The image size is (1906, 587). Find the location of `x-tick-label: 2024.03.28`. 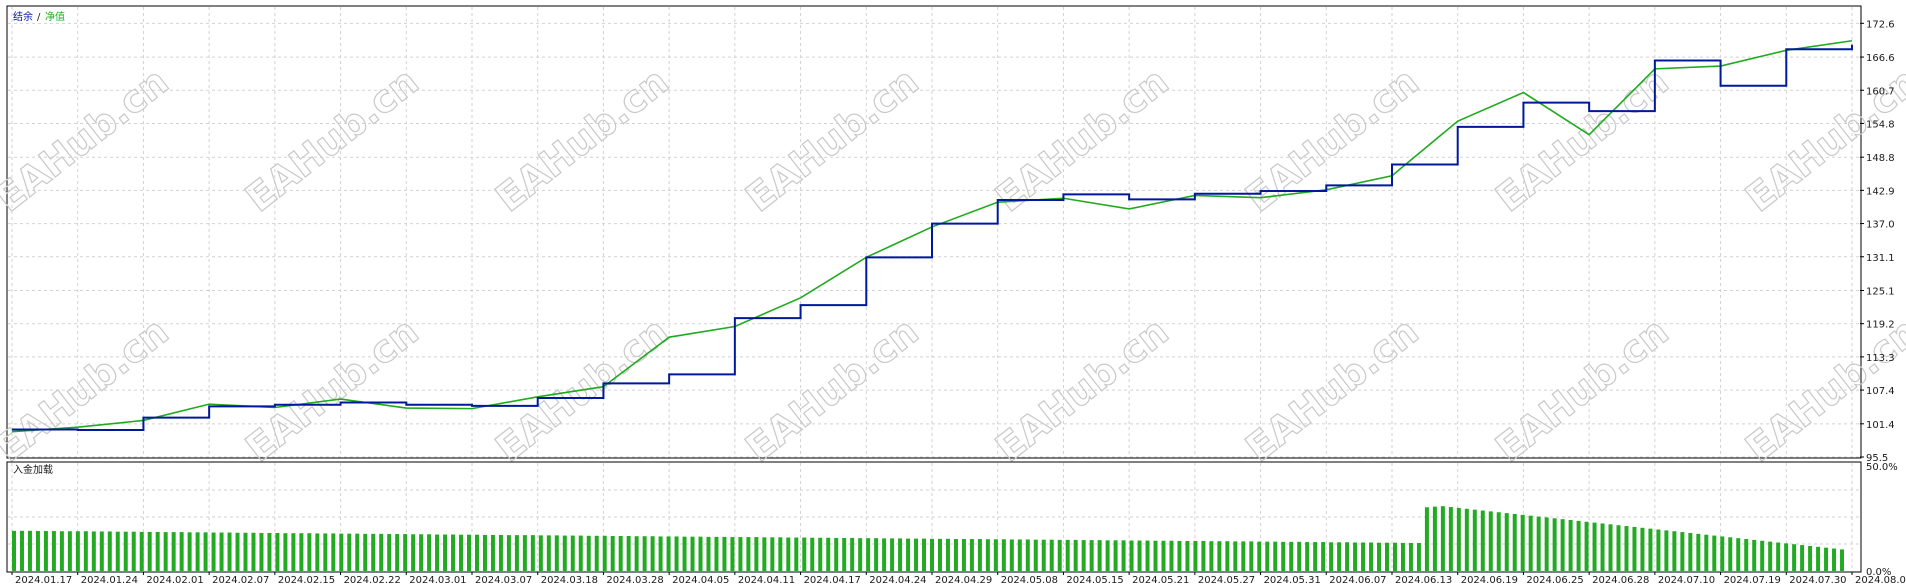

x-tick-label: 2024.03.28 is located at coordinates (634, 580).